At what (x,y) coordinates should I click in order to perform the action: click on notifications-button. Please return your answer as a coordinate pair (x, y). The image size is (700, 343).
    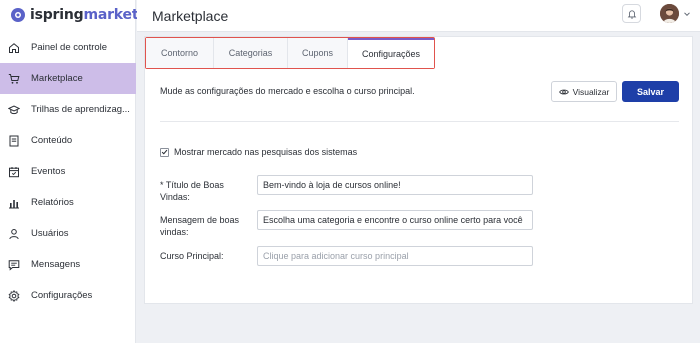
    Looking at the image, I should click on (631, 13).